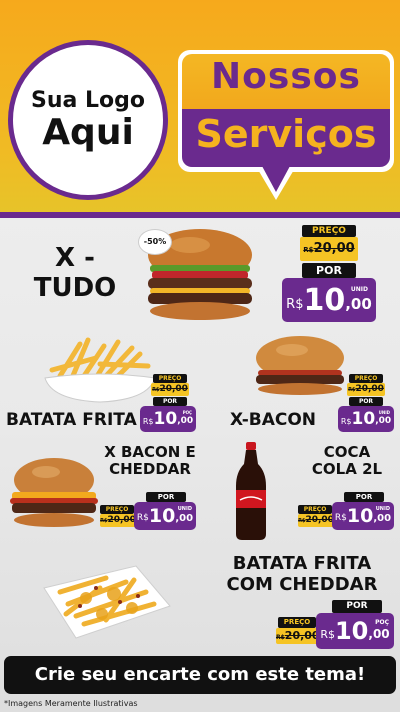  I want to click on product-name-line1: COCA, so click(347, 452).